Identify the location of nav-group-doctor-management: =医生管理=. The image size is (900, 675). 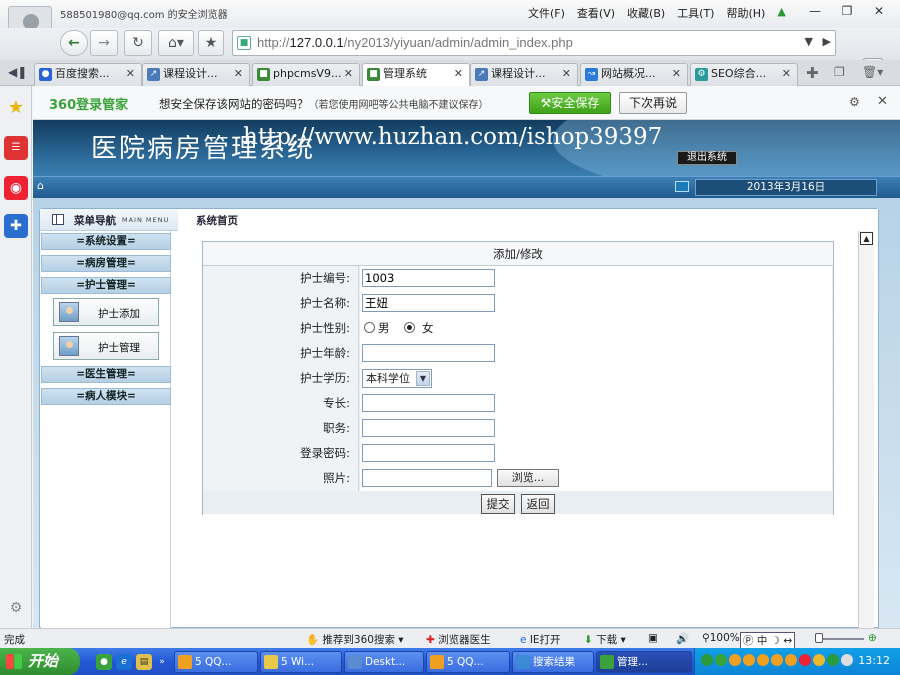
(106, 374).